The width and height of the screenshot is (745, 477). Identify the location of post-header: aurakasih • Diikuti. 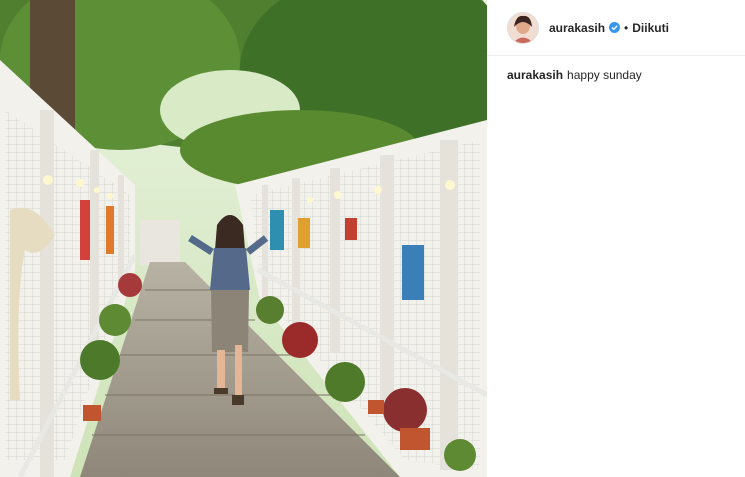
(616, 28).